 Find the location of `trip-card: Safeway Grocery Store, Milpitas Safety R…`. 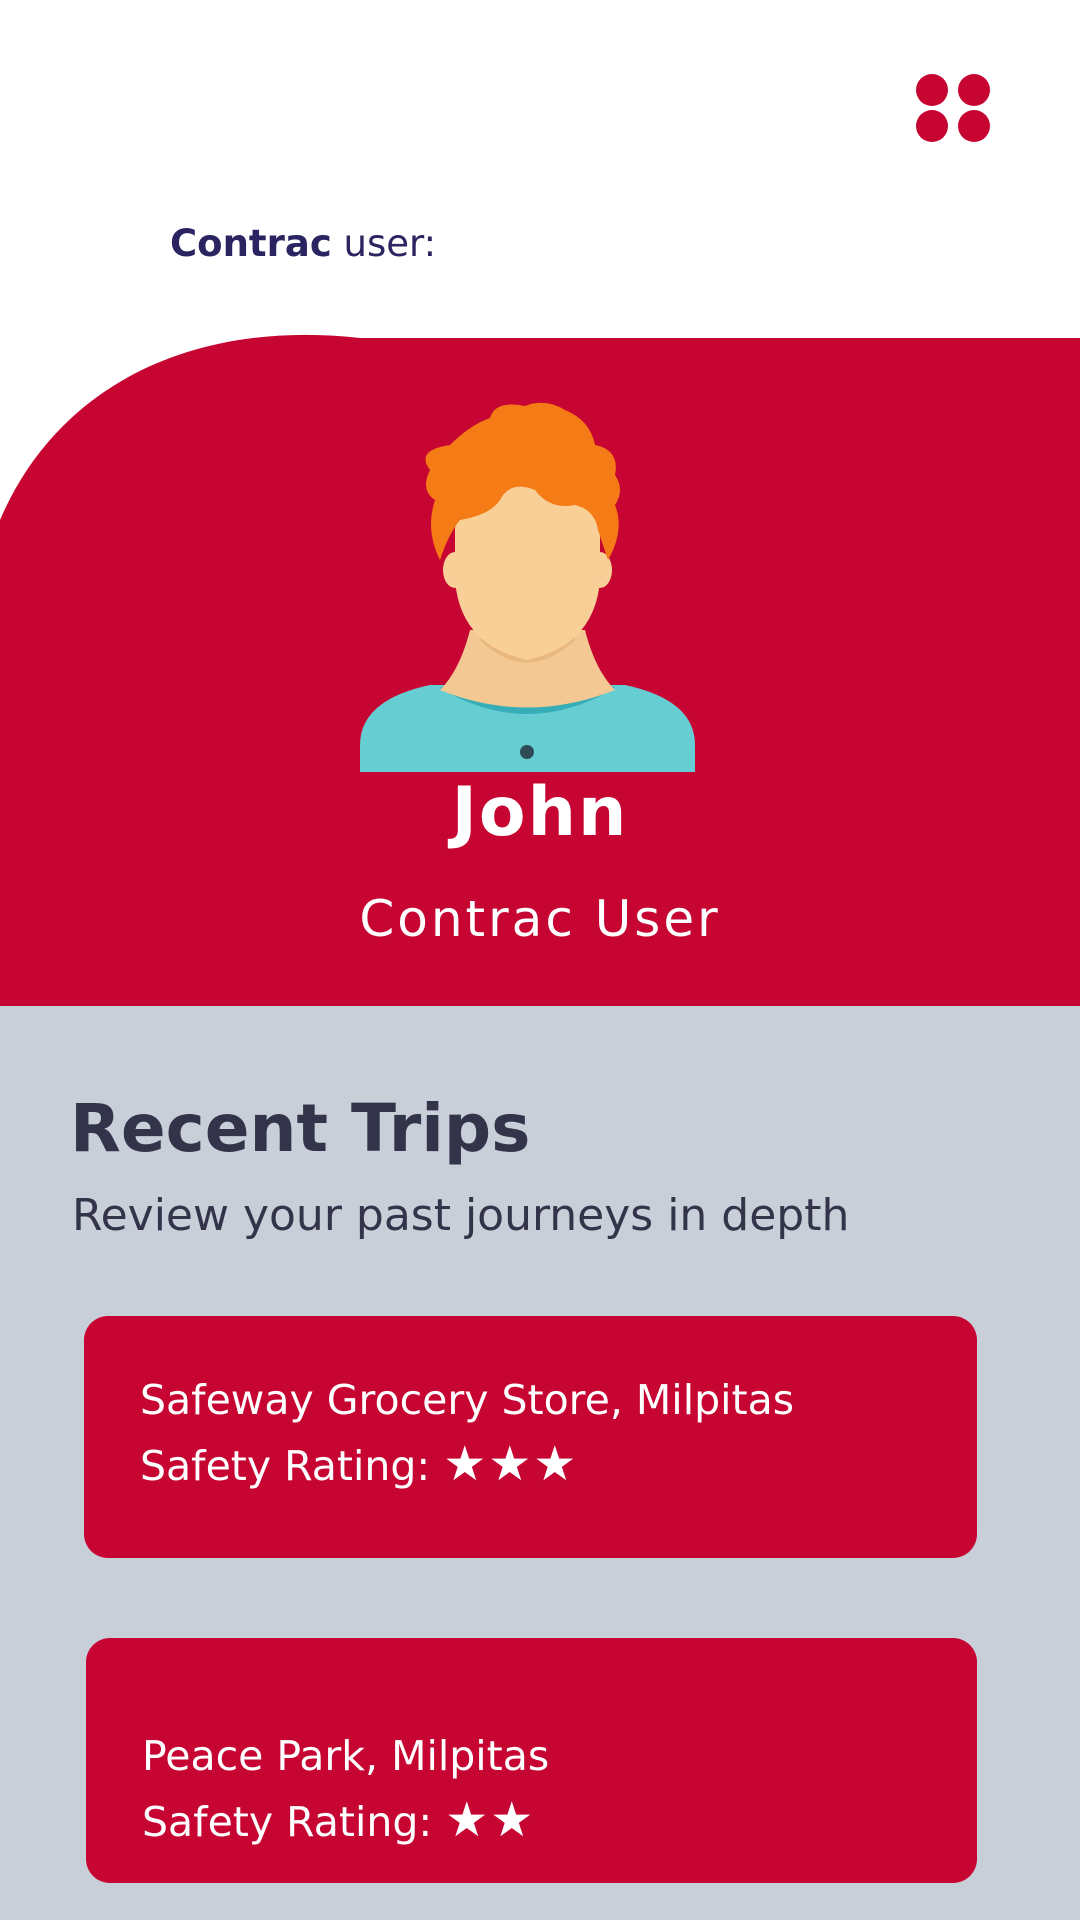

trip-card: Safeway Grocery Store, Milpitas Safety R… is located at coordinates (530, 1437).